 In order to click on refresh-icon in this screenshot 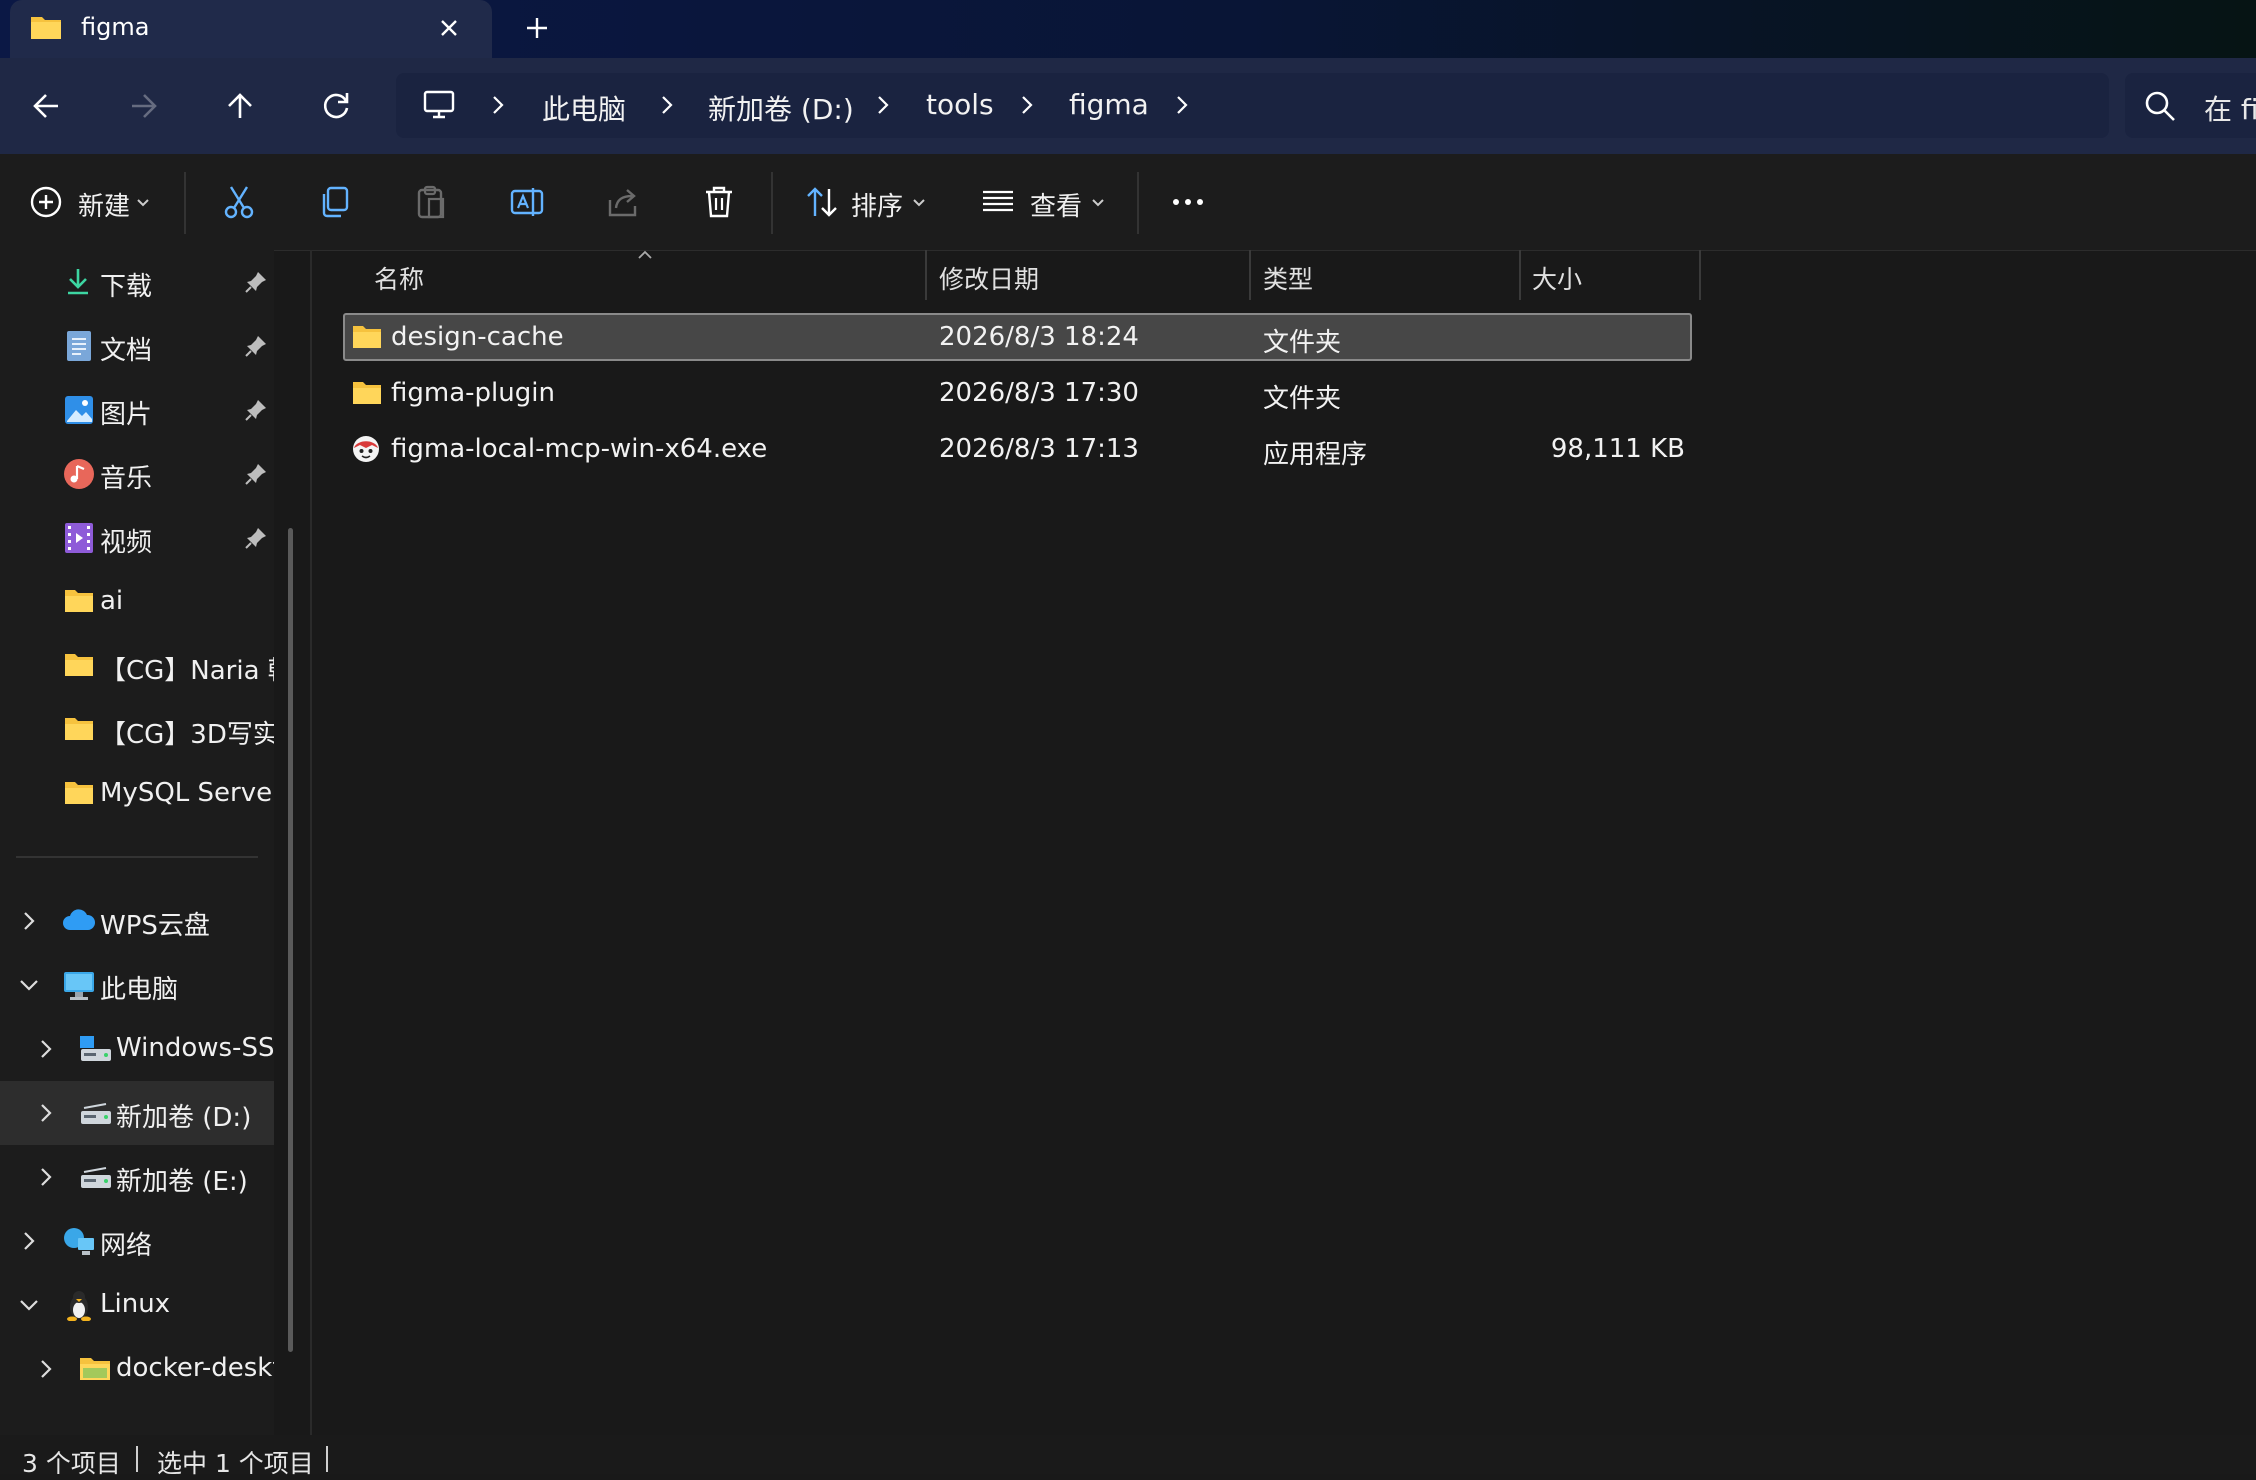, I will do `click(336, 106)`.